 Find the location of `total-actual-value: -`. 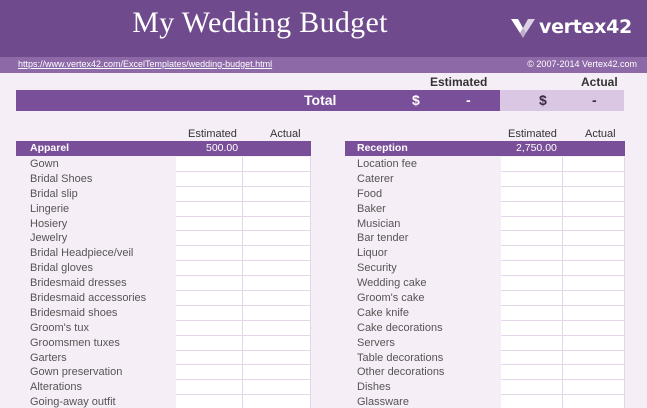

total-actual-value: - is located at coordinates (594, 100).